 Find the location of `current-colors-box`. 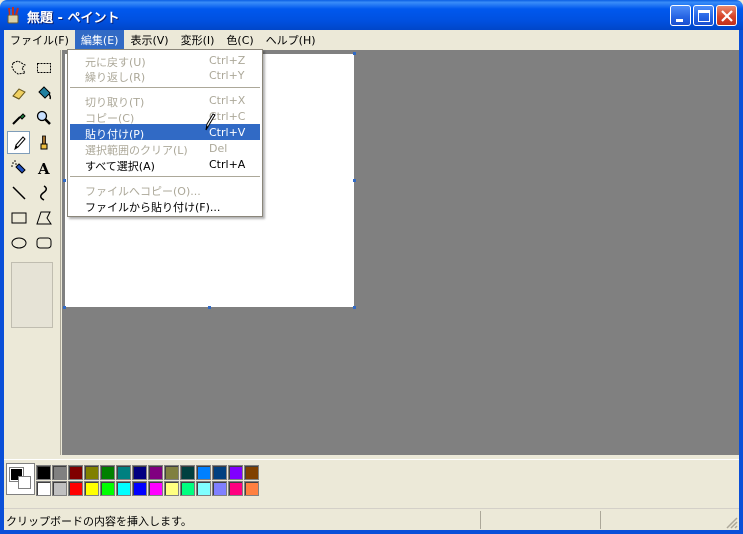

current-colors-box is located at coordinates (20, 479).